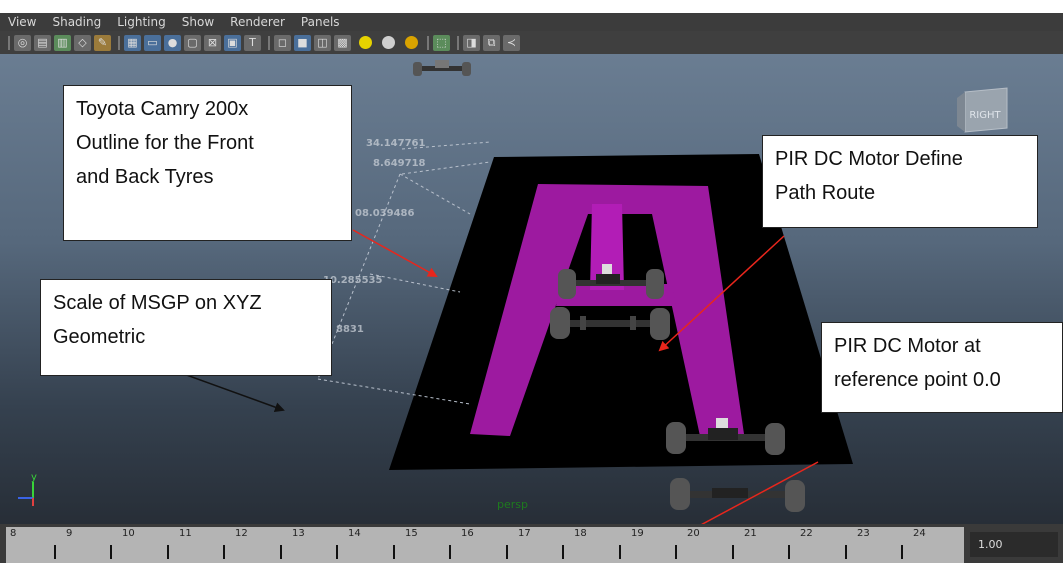  What do you see at coordinates (185, 533) in the screenshot?
I see `time-label: 11` at bounding box center [185, 533].